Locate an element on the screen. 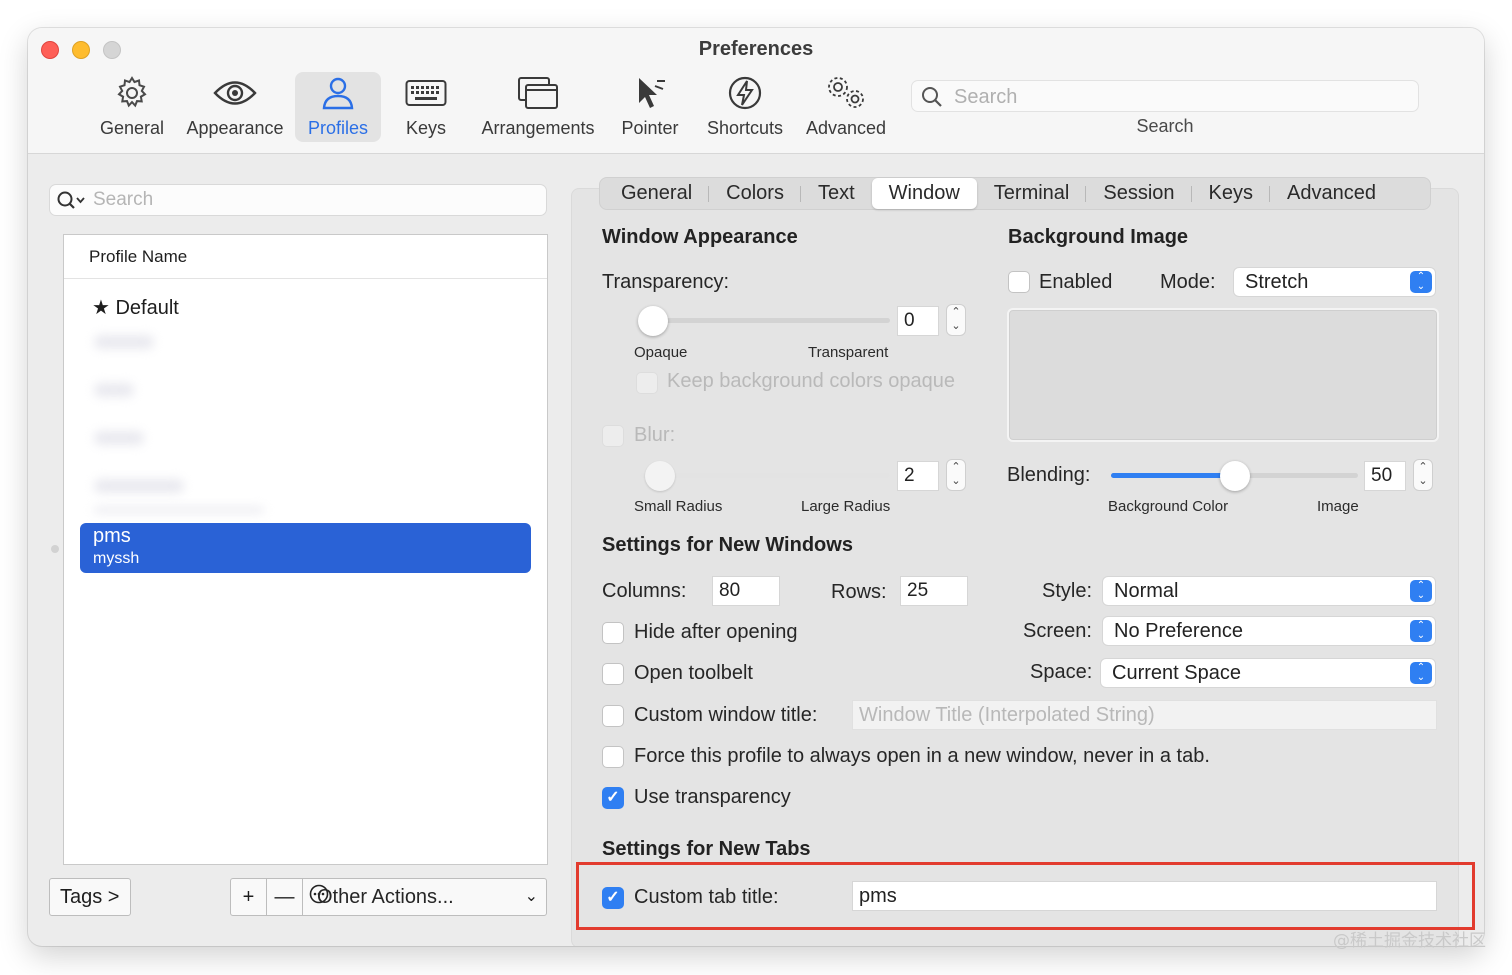  blending-label: Blending: is located at coordinates (1049, 475).